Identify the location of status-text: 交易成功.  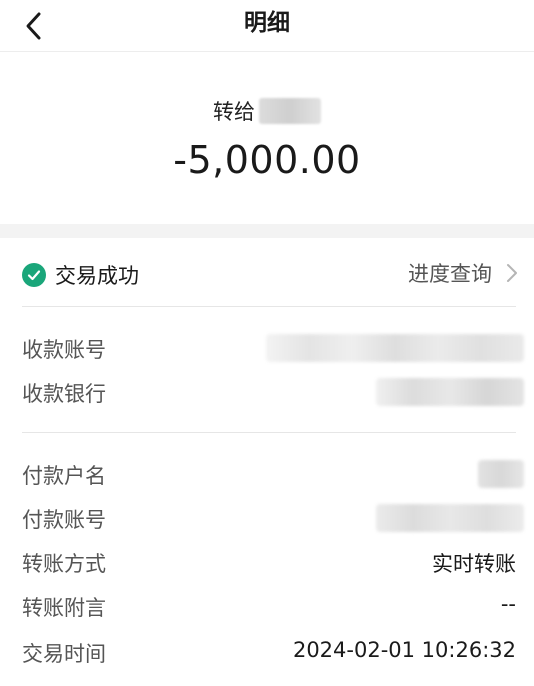
(97, 276).